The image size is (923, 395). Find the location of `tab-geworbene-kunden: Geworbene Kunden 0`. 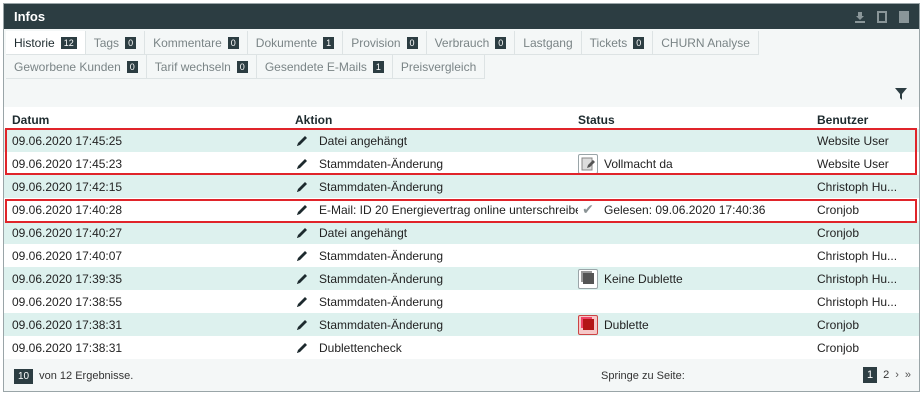

tab-geworbene-kunden: Geworbene Kunden 0 is located at coordinates (76, 67).